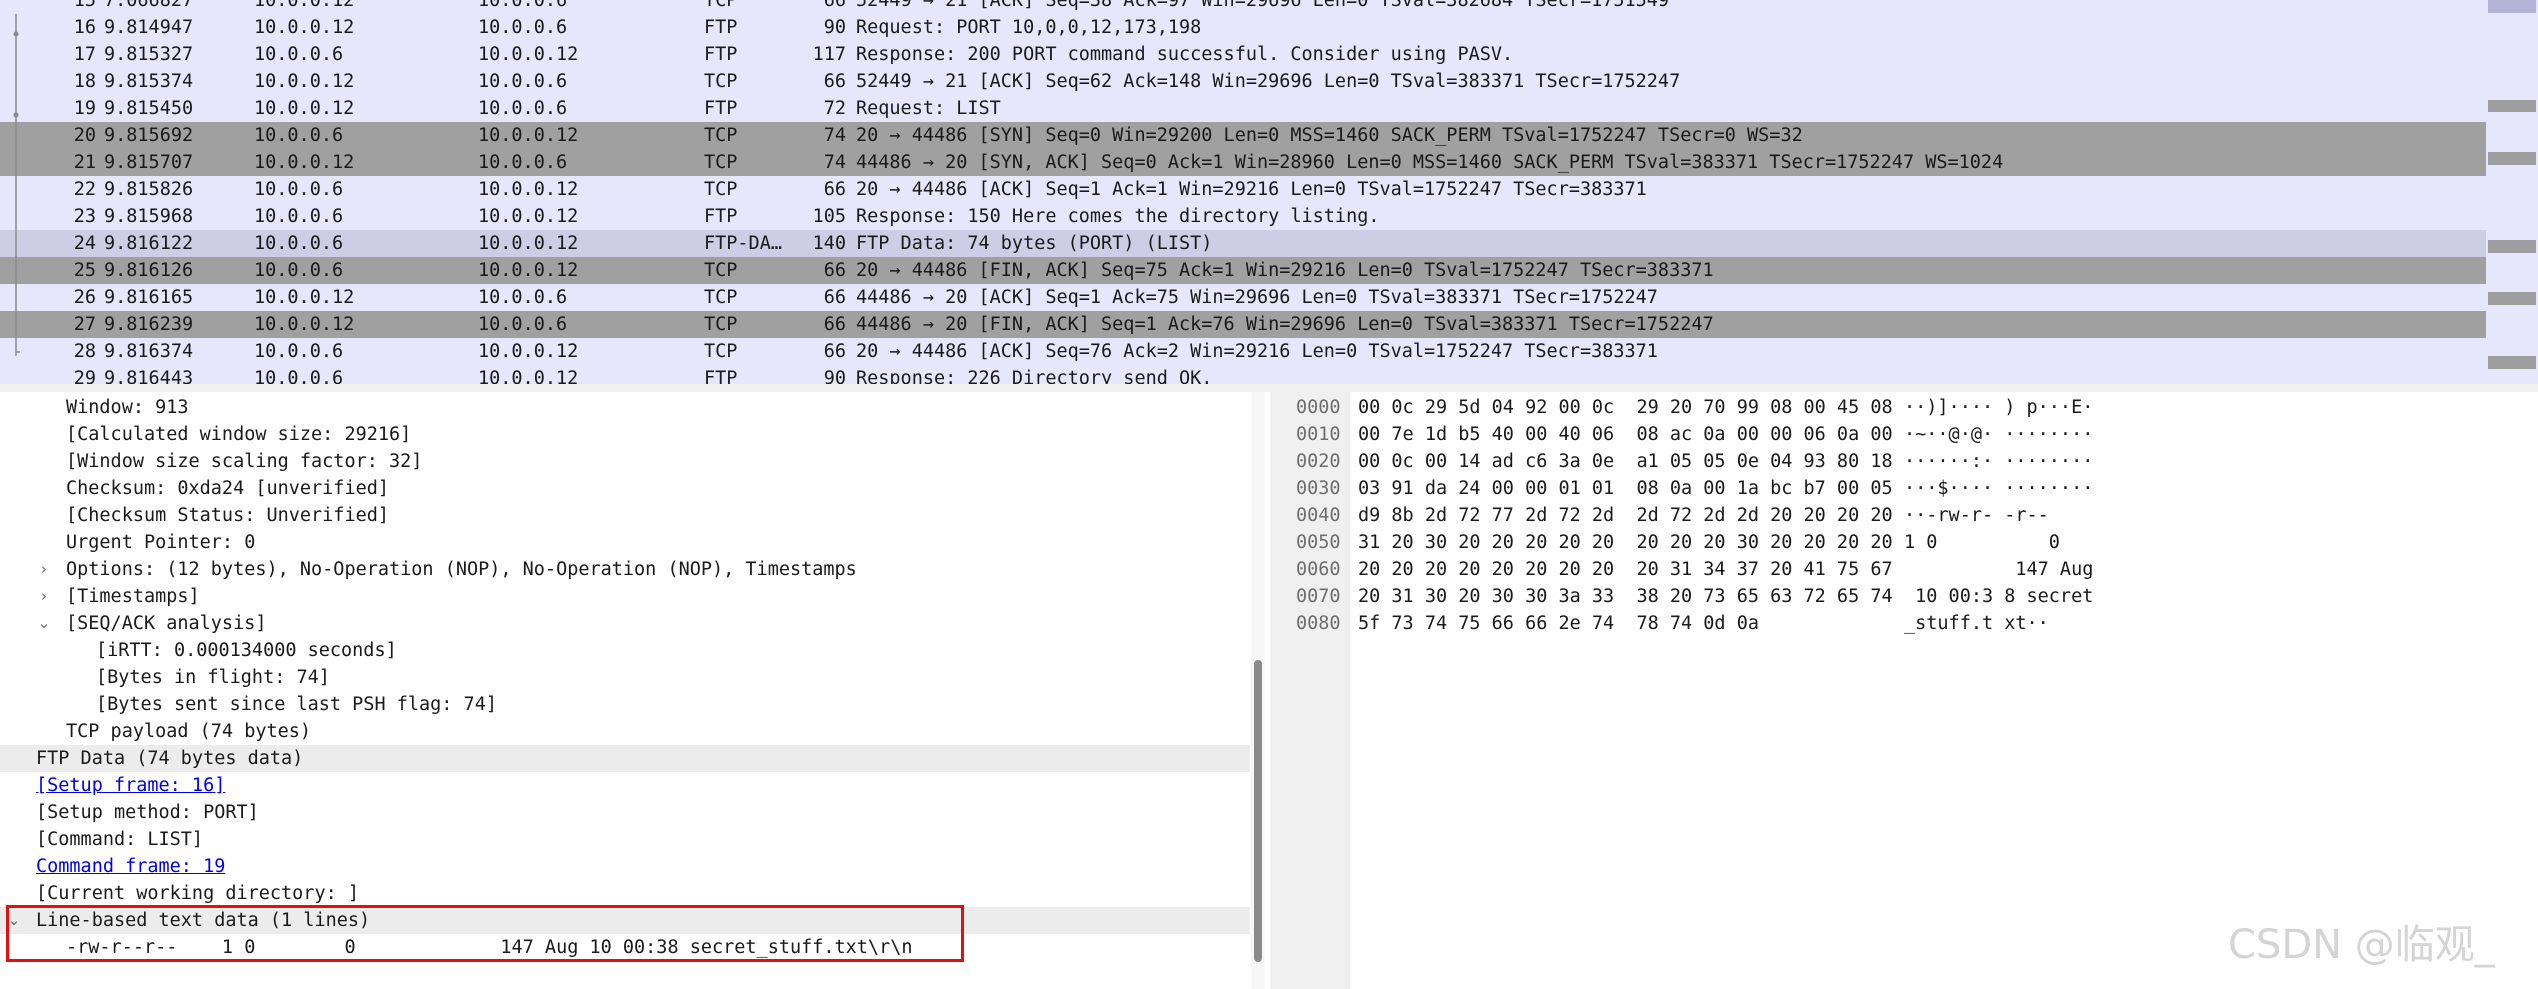 The height and width of the screenshot is (989, 2538). What do you see at coordinates (1998, 488) in the screenshot?
I see `hex-ascii: ···$···· ········` at bounding box center [1998, 488].